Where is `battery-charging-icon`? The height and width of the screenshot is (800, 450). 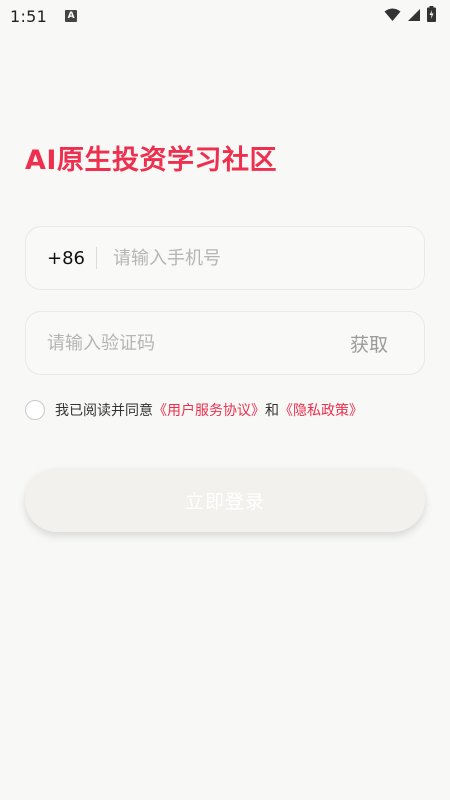 battery-charging-icon is located at coordinates (431, 16).